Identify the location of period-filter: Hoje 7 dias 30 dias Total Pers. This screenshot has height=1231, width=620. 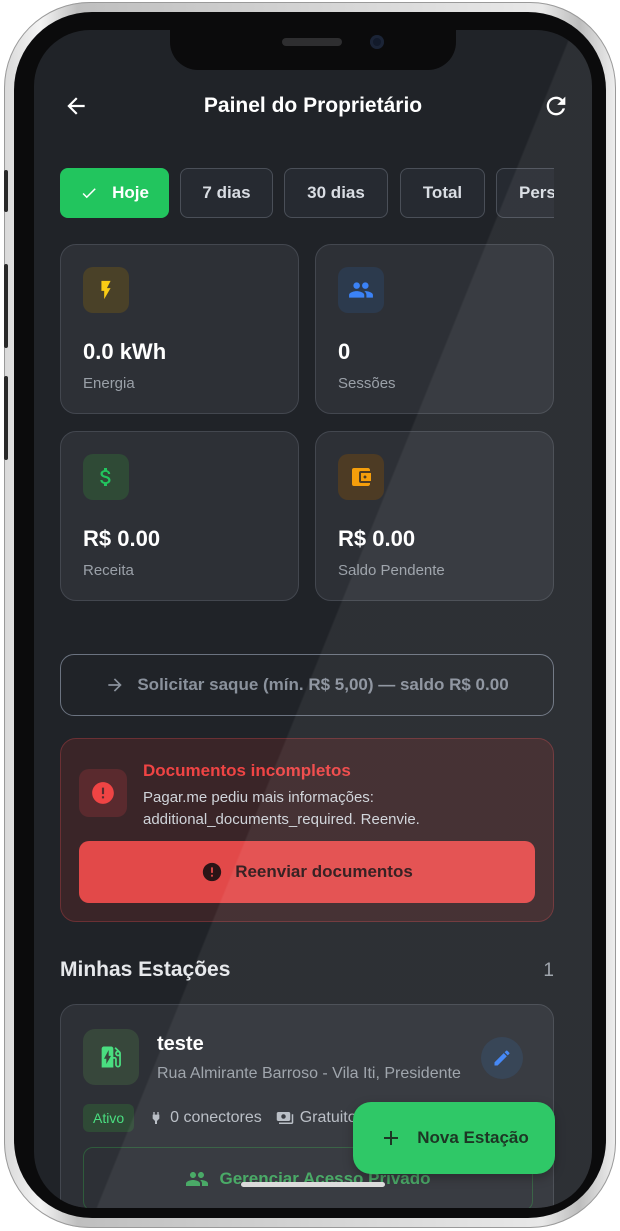
(307, 193).